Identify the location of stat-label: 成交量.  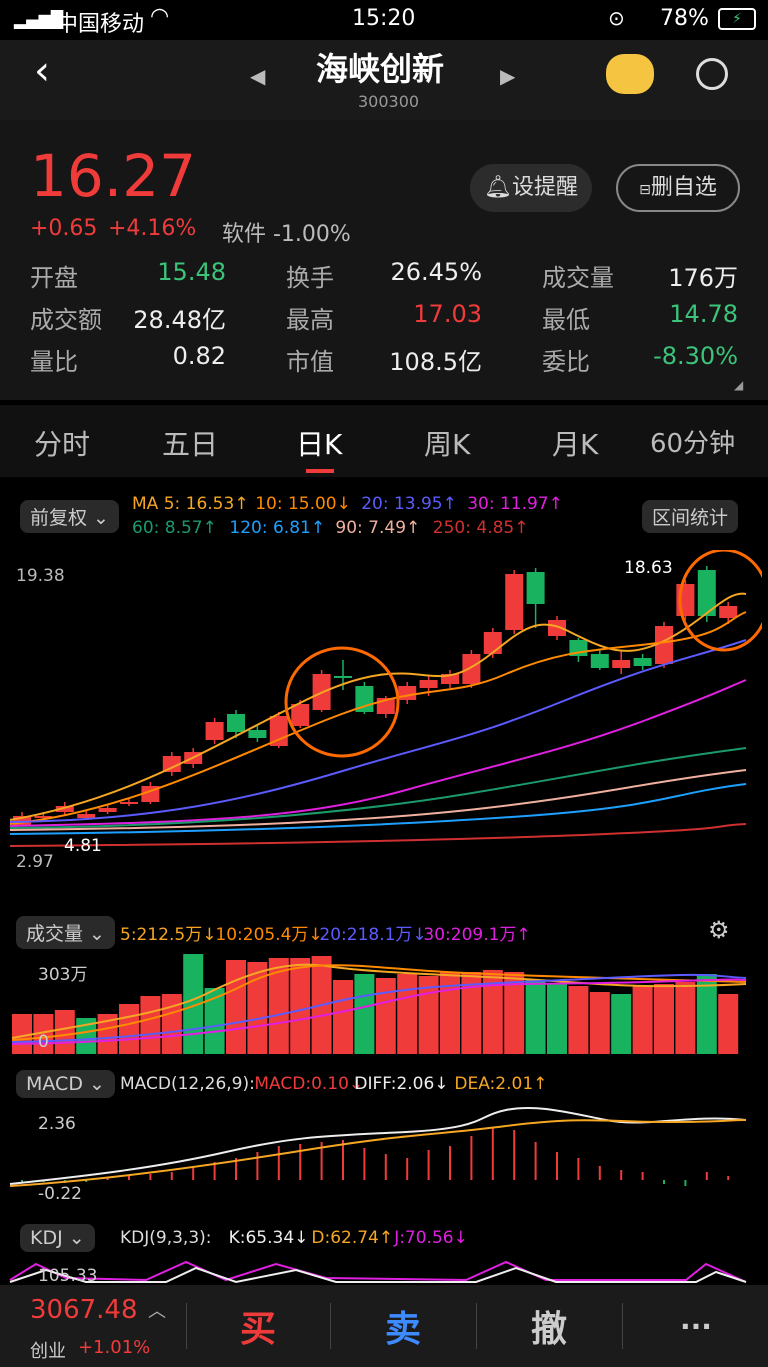
(578, 278).